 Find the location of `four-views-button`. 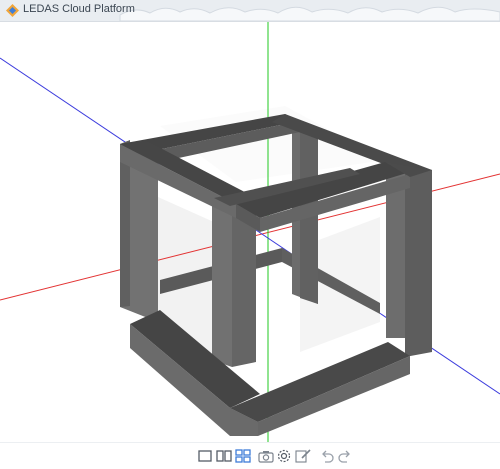

four-views-button is located at coordinates (243, 456).